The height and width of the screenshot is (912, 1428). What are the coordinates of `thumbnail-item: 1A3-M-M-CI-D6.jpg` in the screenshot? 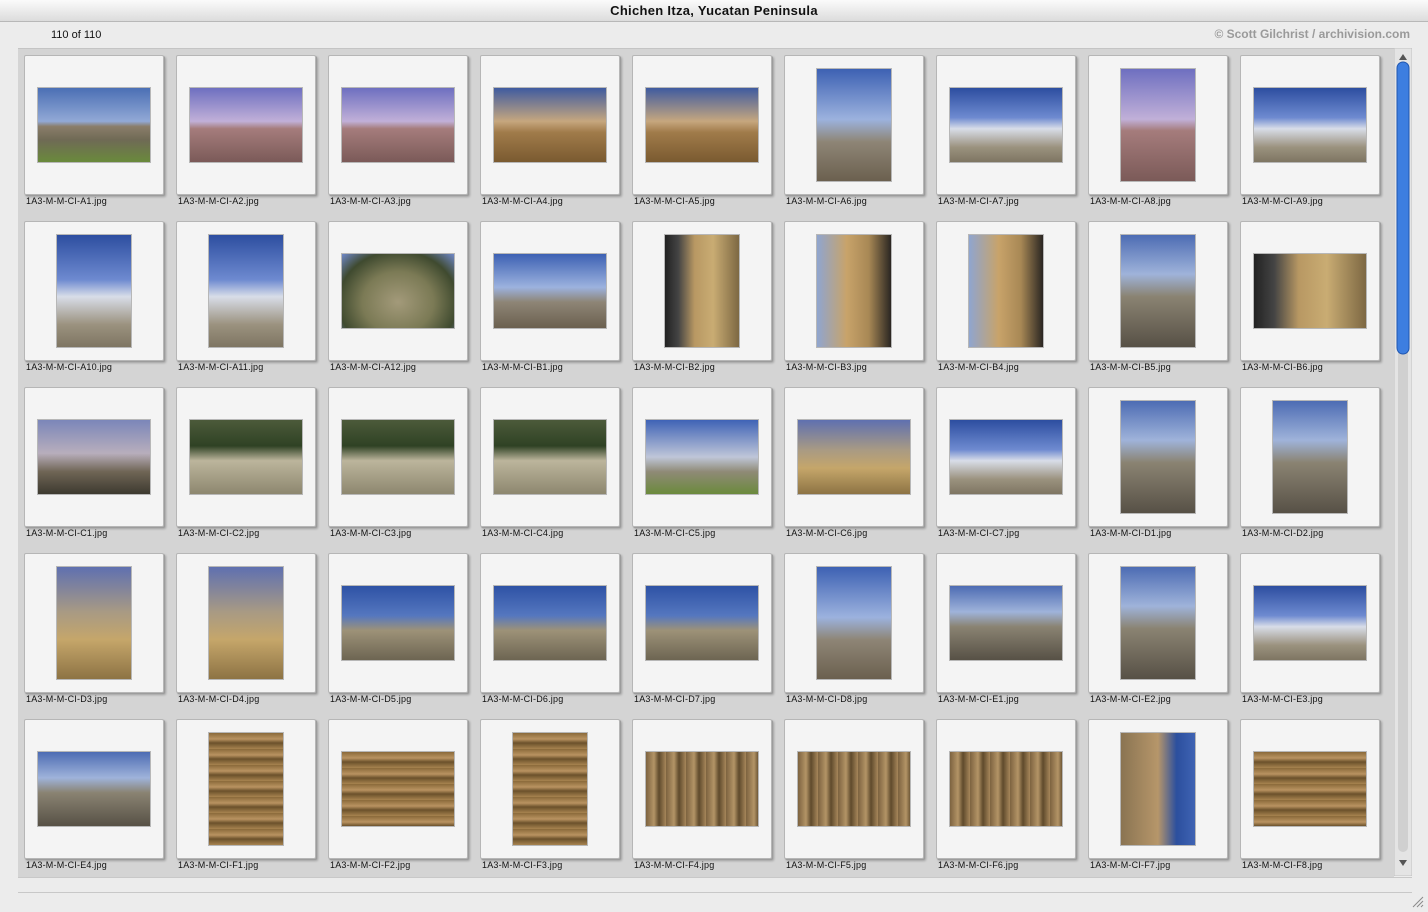 It's located at (550, 630).